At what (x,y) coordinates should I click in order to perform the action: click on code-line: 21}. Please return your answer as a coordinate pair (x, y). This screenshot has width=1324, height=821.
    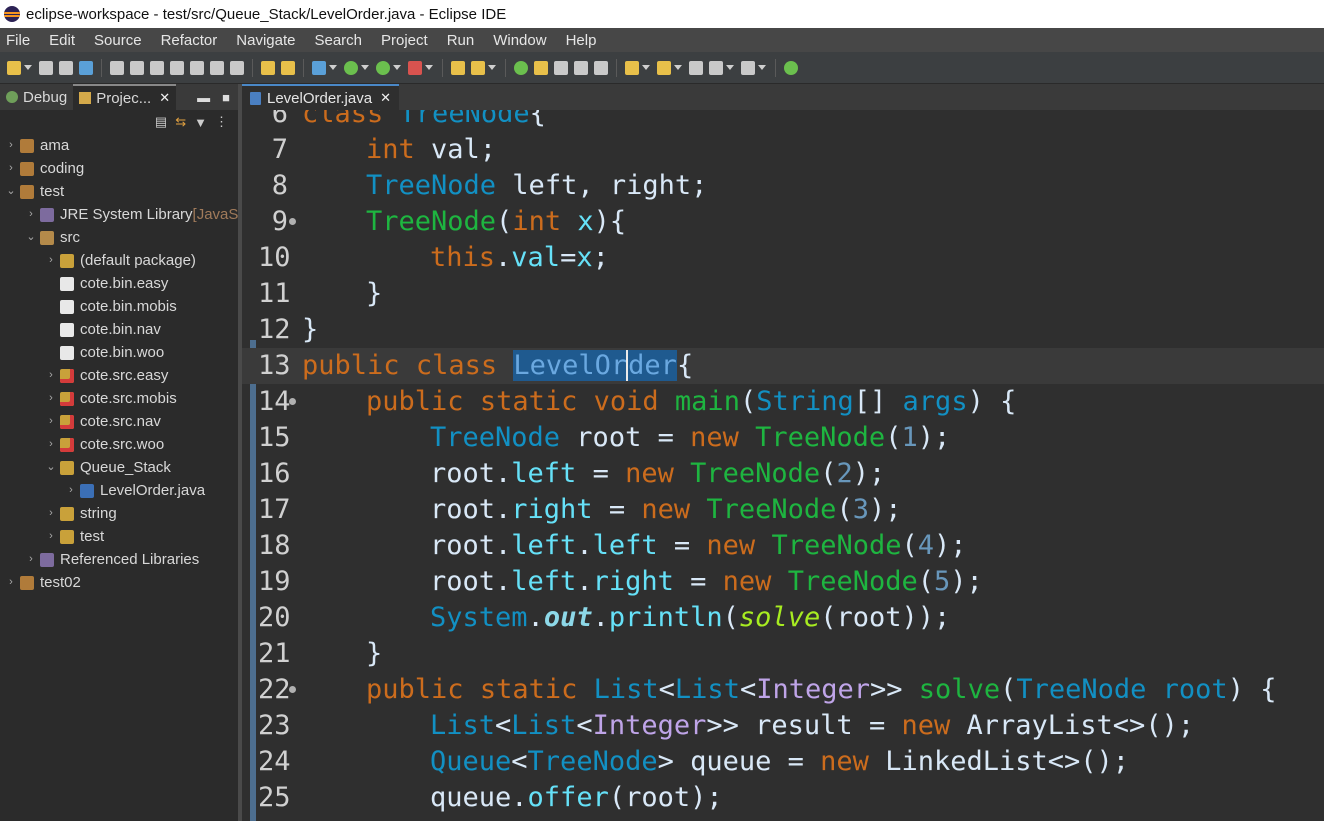
    Looking at the image, I should click on (783, 654).